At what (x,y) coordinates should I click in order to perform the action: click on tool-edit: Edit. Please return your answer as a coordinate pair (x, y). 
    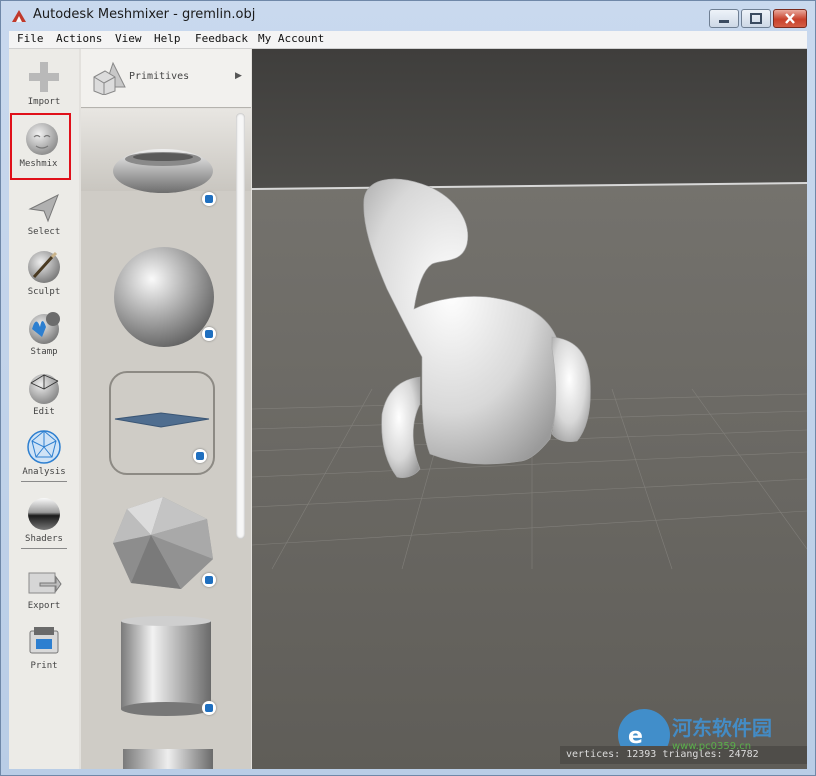
    Looking at the image, I should click on (44, 393).